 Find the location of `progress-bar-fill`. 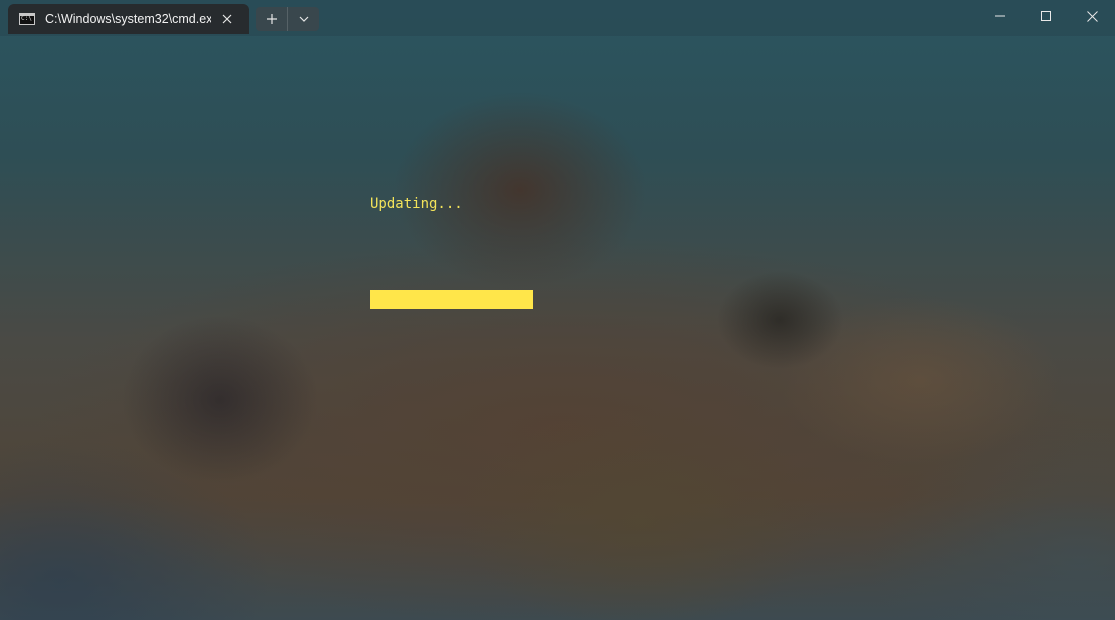

progress-bar-fill is located at coordinates (451, 299).